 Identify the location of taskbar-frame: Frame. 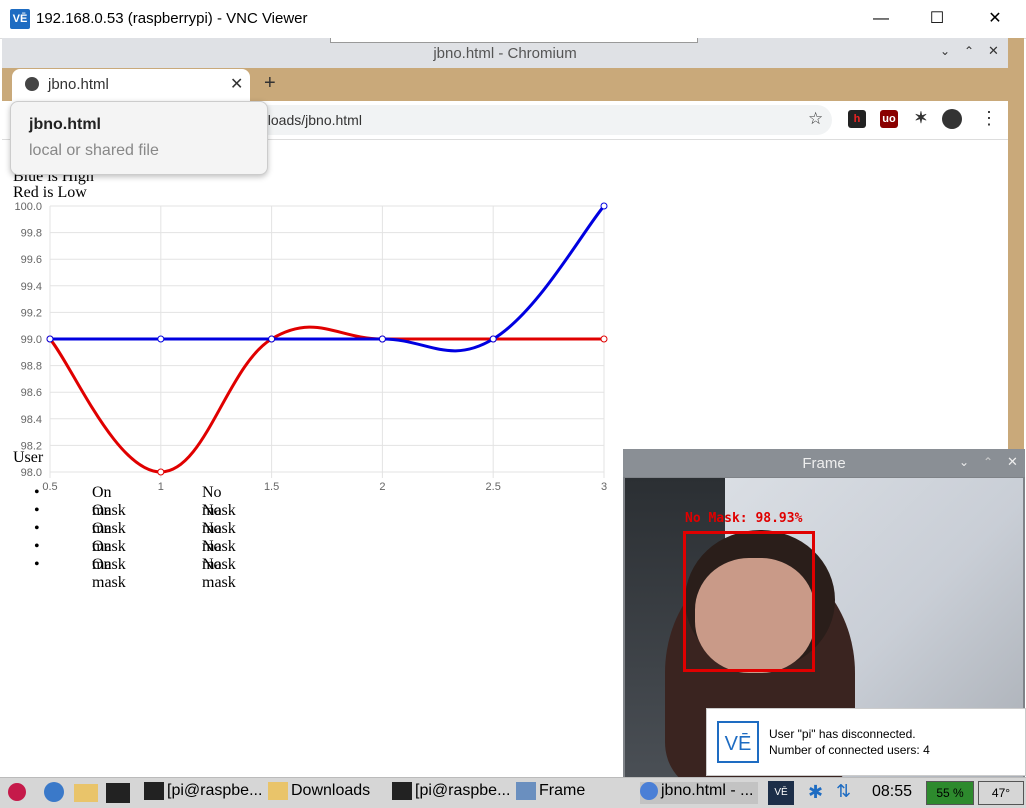
(550, 793).